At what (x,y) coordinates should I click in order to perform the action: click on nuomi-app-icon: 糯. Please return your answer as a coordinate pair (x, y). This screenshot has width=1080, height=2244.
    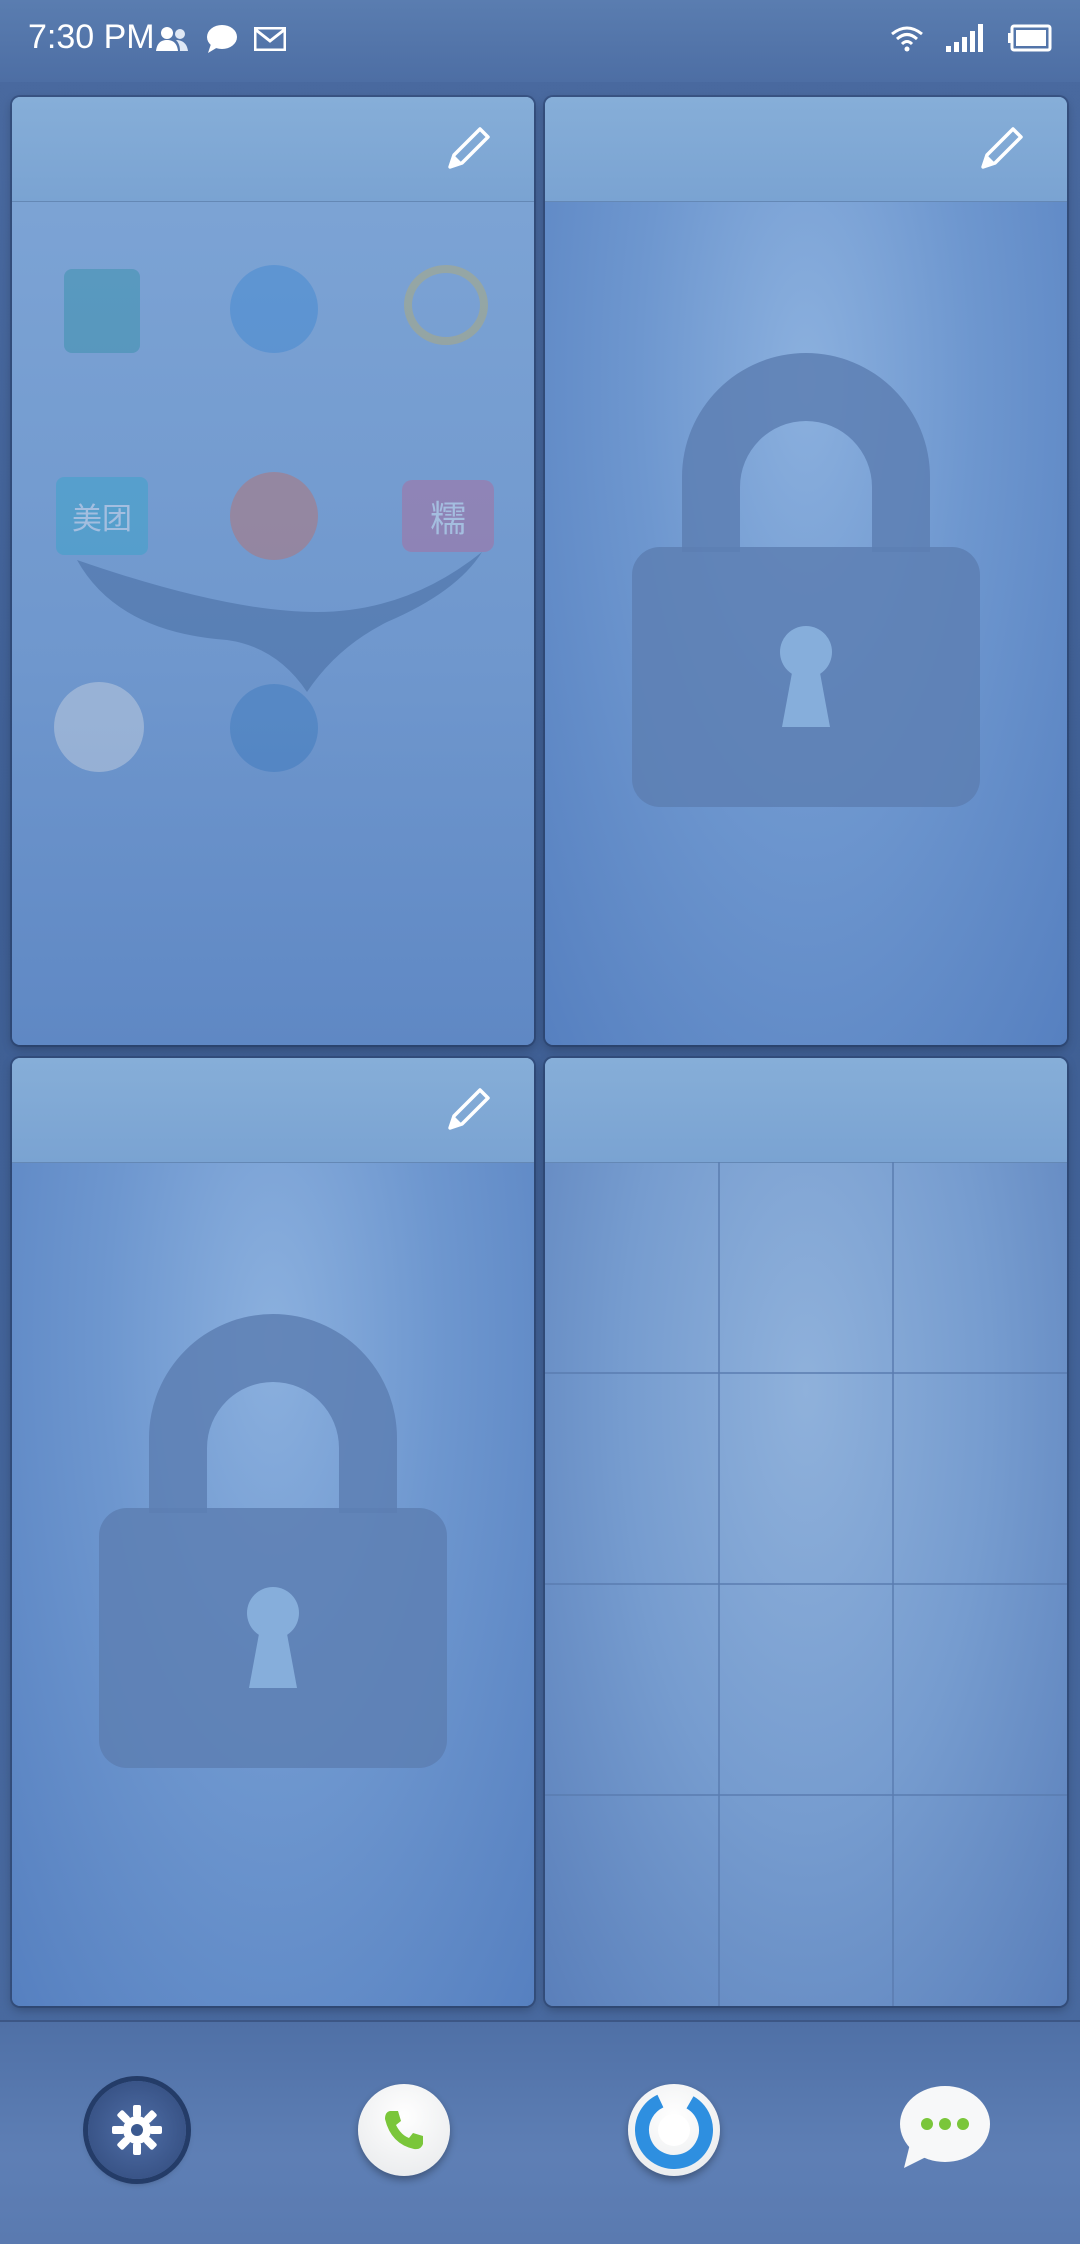
    Looking at the image, I should click on (448, 516).